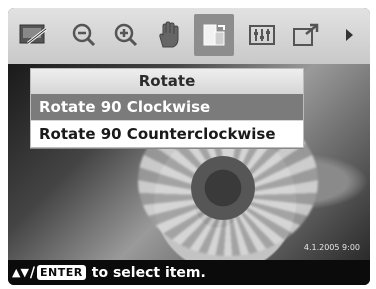  I want to click on adjust-levels-icon, so click(262, 35).